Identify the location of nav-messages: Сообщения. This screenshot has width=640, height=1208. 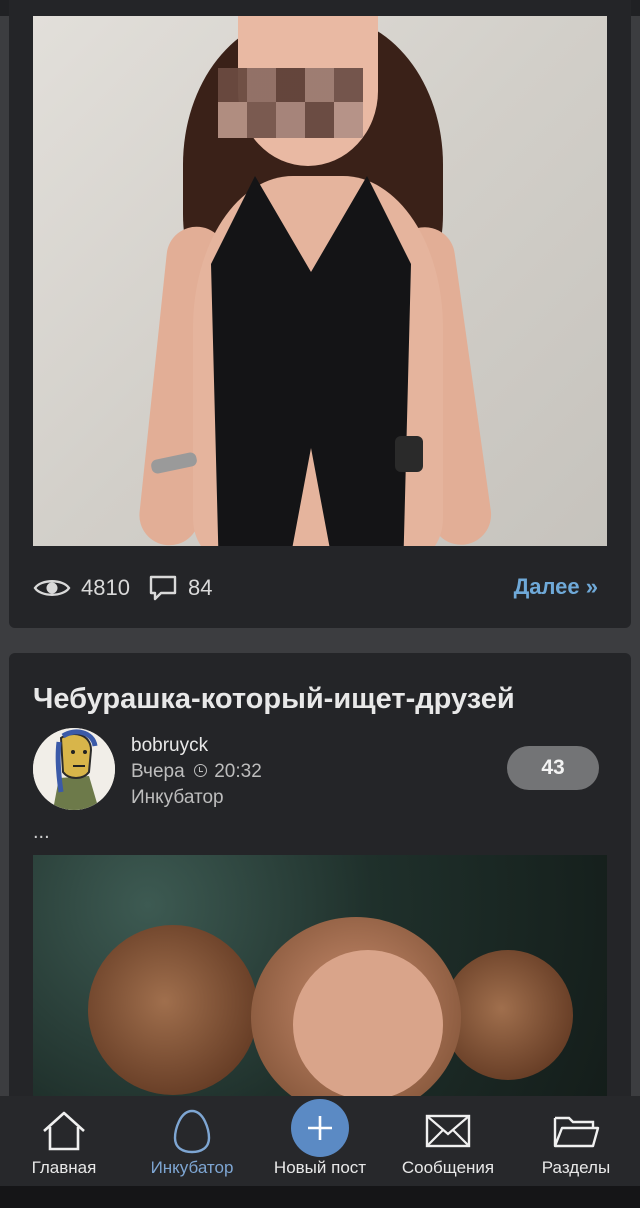
(448, 1141).